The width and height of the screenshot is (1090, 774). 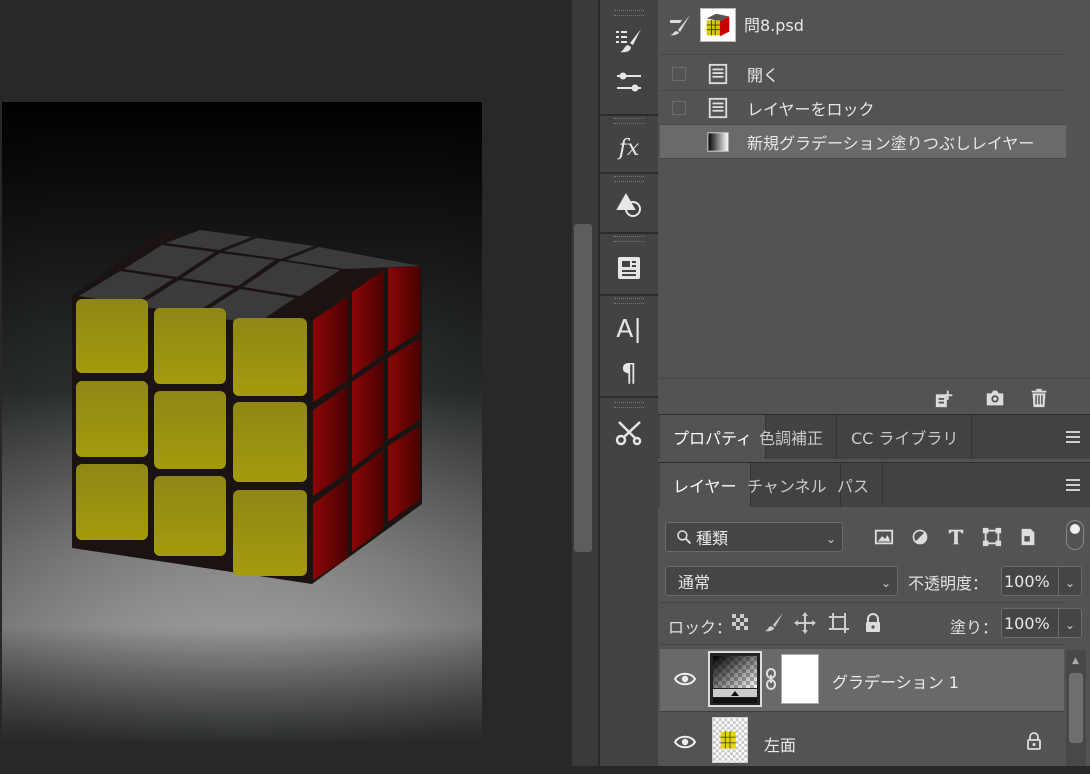 What do you see at coordinates (718, 25) in the screenshot?
I see `snapshot-thumbnail` at bounding box center [718, 25].